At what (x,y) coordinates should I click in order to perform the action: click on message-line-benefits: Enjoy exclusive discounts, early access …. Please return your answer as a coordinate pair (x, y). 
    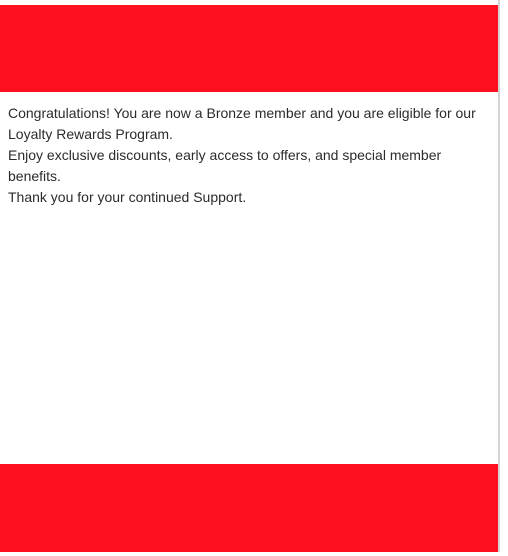
    Looking at the image, I should click on (225, 165).